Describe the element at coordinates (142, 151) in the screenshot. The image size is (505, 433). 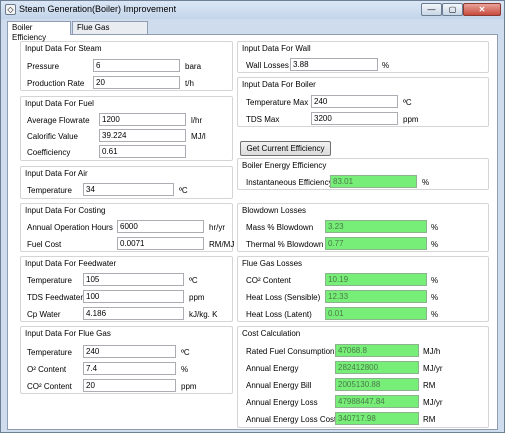
I see `coefficiency-input: 0.61` at that location.